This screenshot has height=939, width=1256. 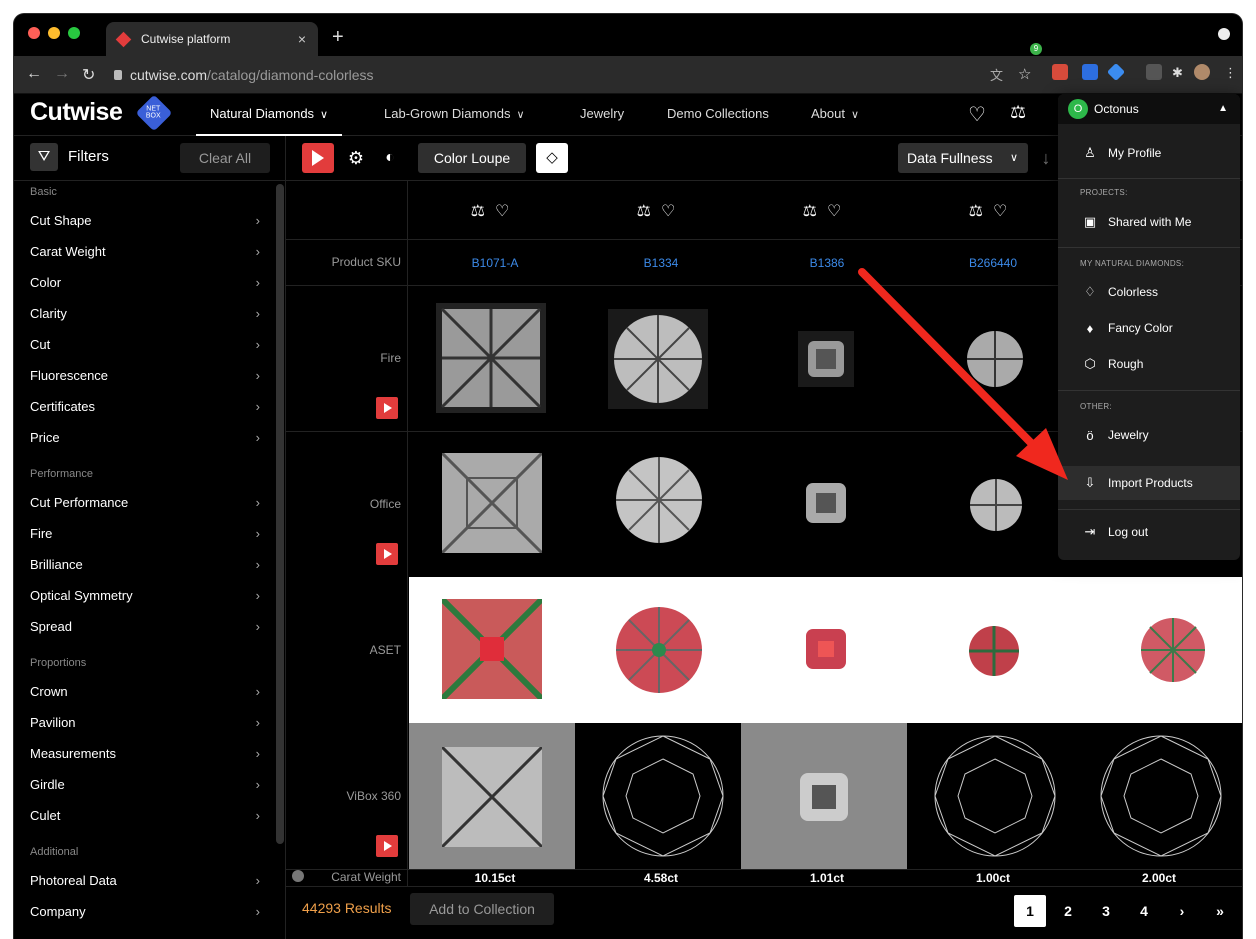 What do you see at coordinates (1224, 34) in the screenshot?
I see `tab-search-icon` at bounding box center [1224, 34].